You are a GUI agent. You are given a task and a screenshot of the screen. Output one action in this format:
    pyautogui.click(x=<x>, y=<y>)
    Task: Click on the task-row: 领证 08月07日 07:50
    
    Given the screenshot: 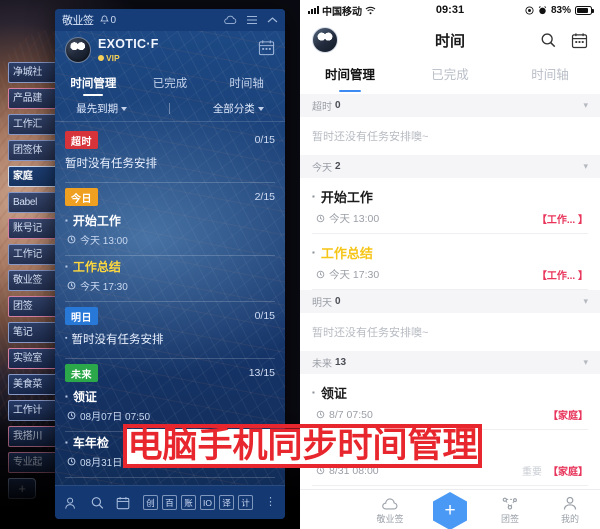 What is the action you would take?
    pyautogui.click(x=170, y=407)
    